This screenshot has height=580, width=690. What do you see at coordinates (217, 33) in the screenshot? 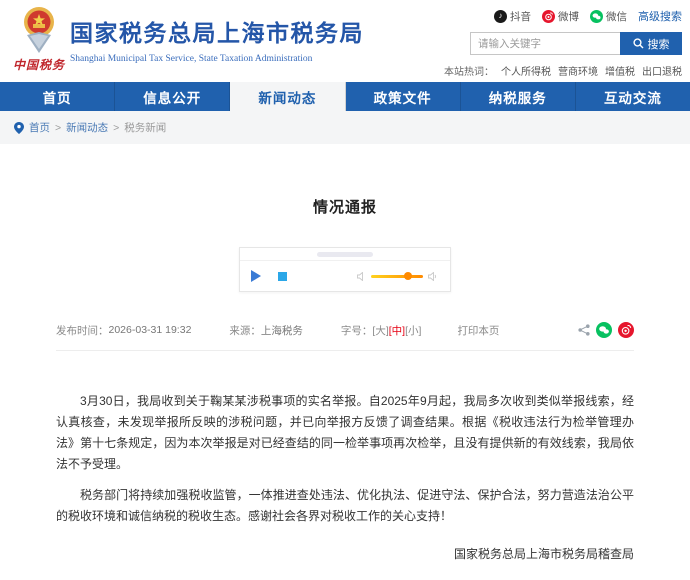
I see `site-title: 国家税务总局上海市税务局` at bounding box center [217, 33].